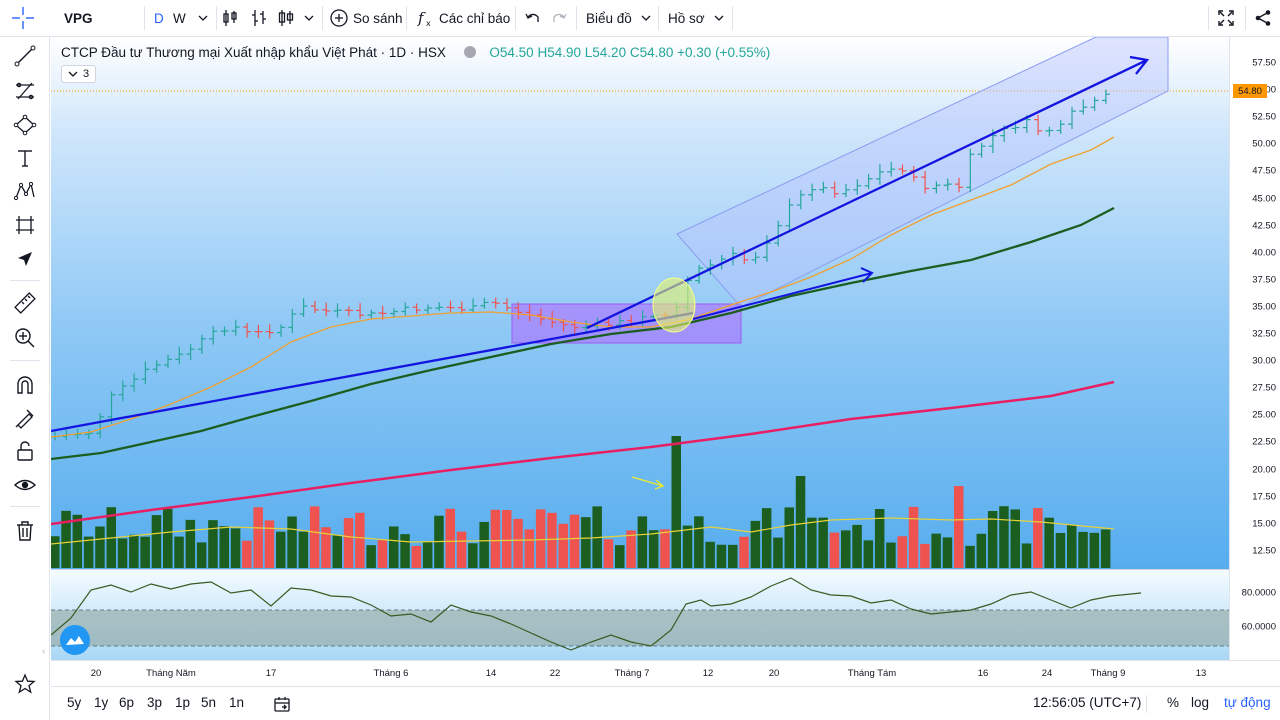  What do you see at coordinates (208, 702) in the screenshot?
I see `range-button-5n: 5n` at bounding box center [208, 702].